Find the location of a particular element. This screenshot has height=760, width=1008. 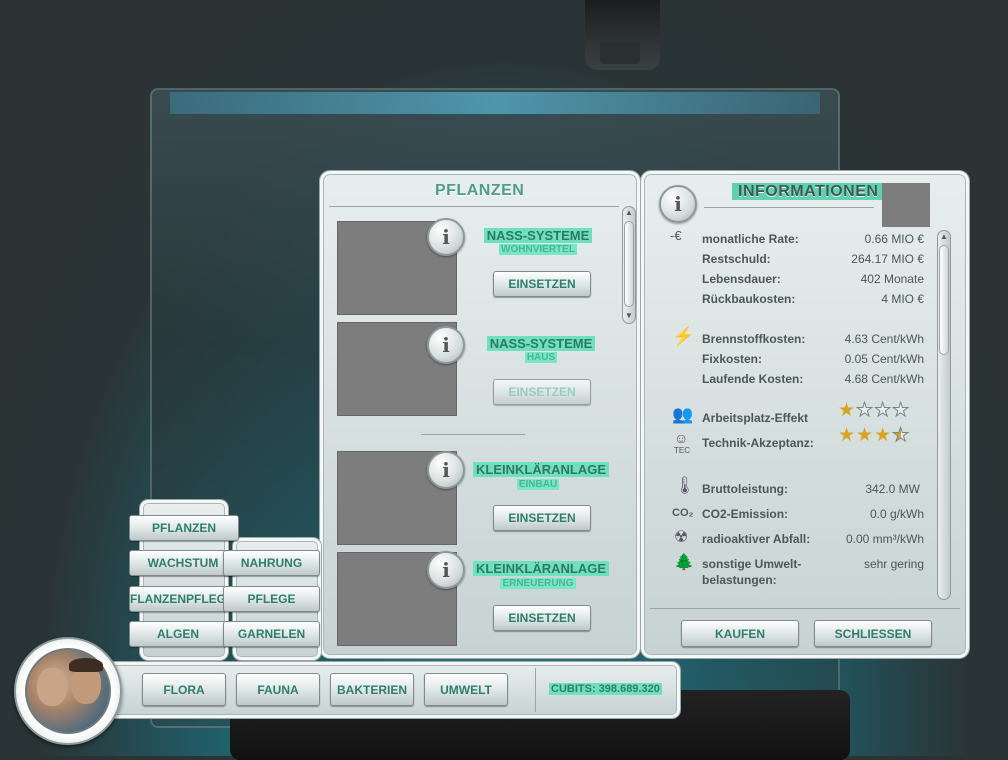

plants-panel-title: PFLANZEN is located at coordinates (480, 190).